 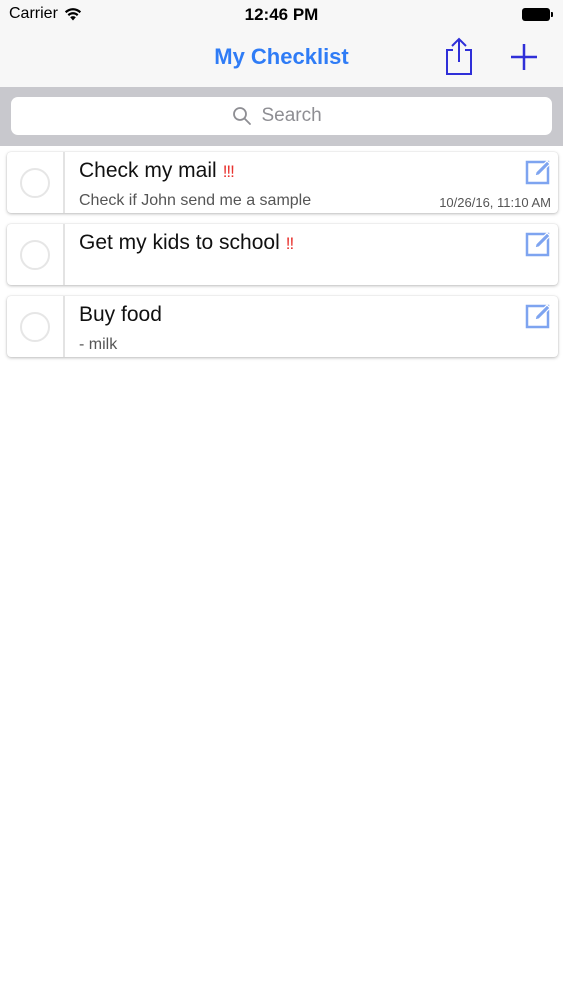 What do you see at coordinates (148, 170) in the screenshot?
I see `item-title-text: Check my mail` at bounding box center [148, 170].